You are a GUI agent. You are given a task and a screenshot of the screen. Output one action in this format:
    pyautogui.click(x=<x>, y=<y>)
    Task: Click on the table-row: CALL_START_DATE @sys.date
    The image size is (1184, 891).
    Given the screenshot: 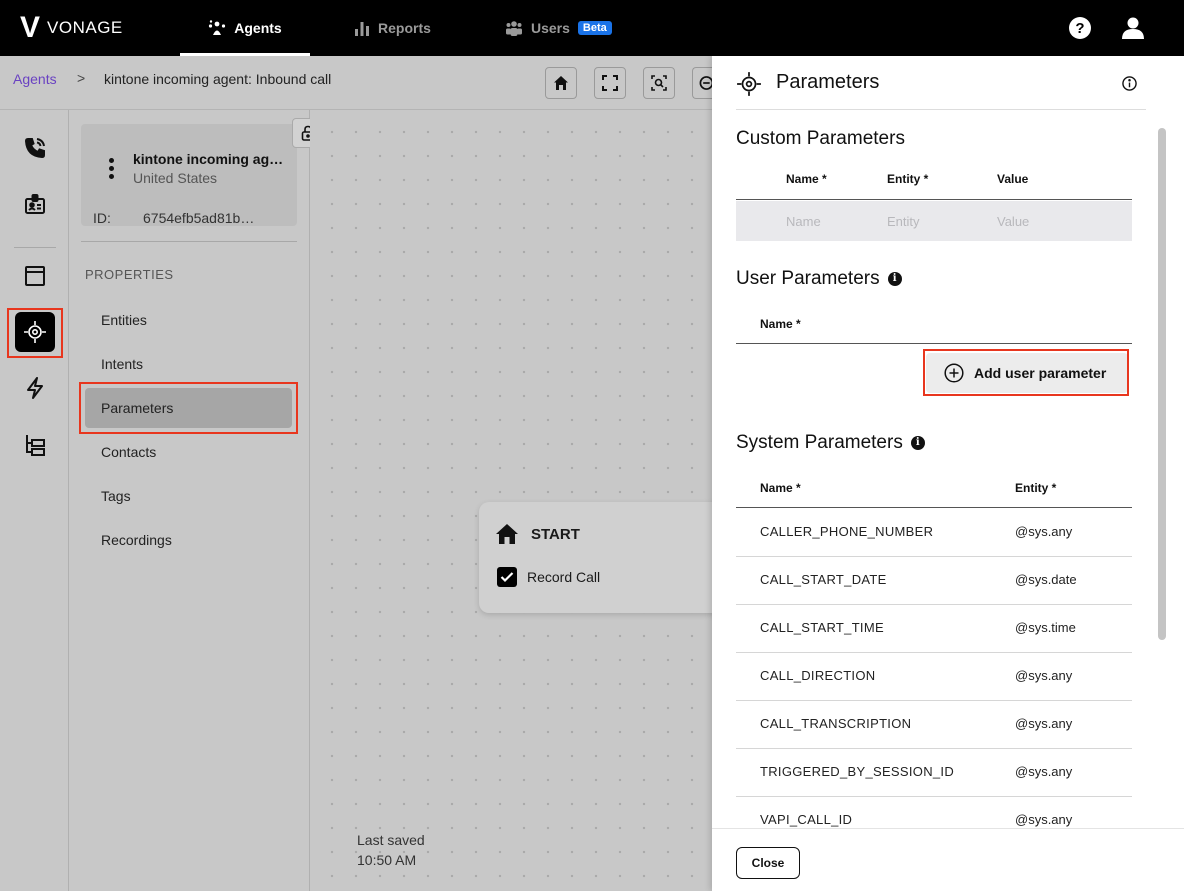 What is the action you would take?
    pyautogui.click(x=934, y=581)
    